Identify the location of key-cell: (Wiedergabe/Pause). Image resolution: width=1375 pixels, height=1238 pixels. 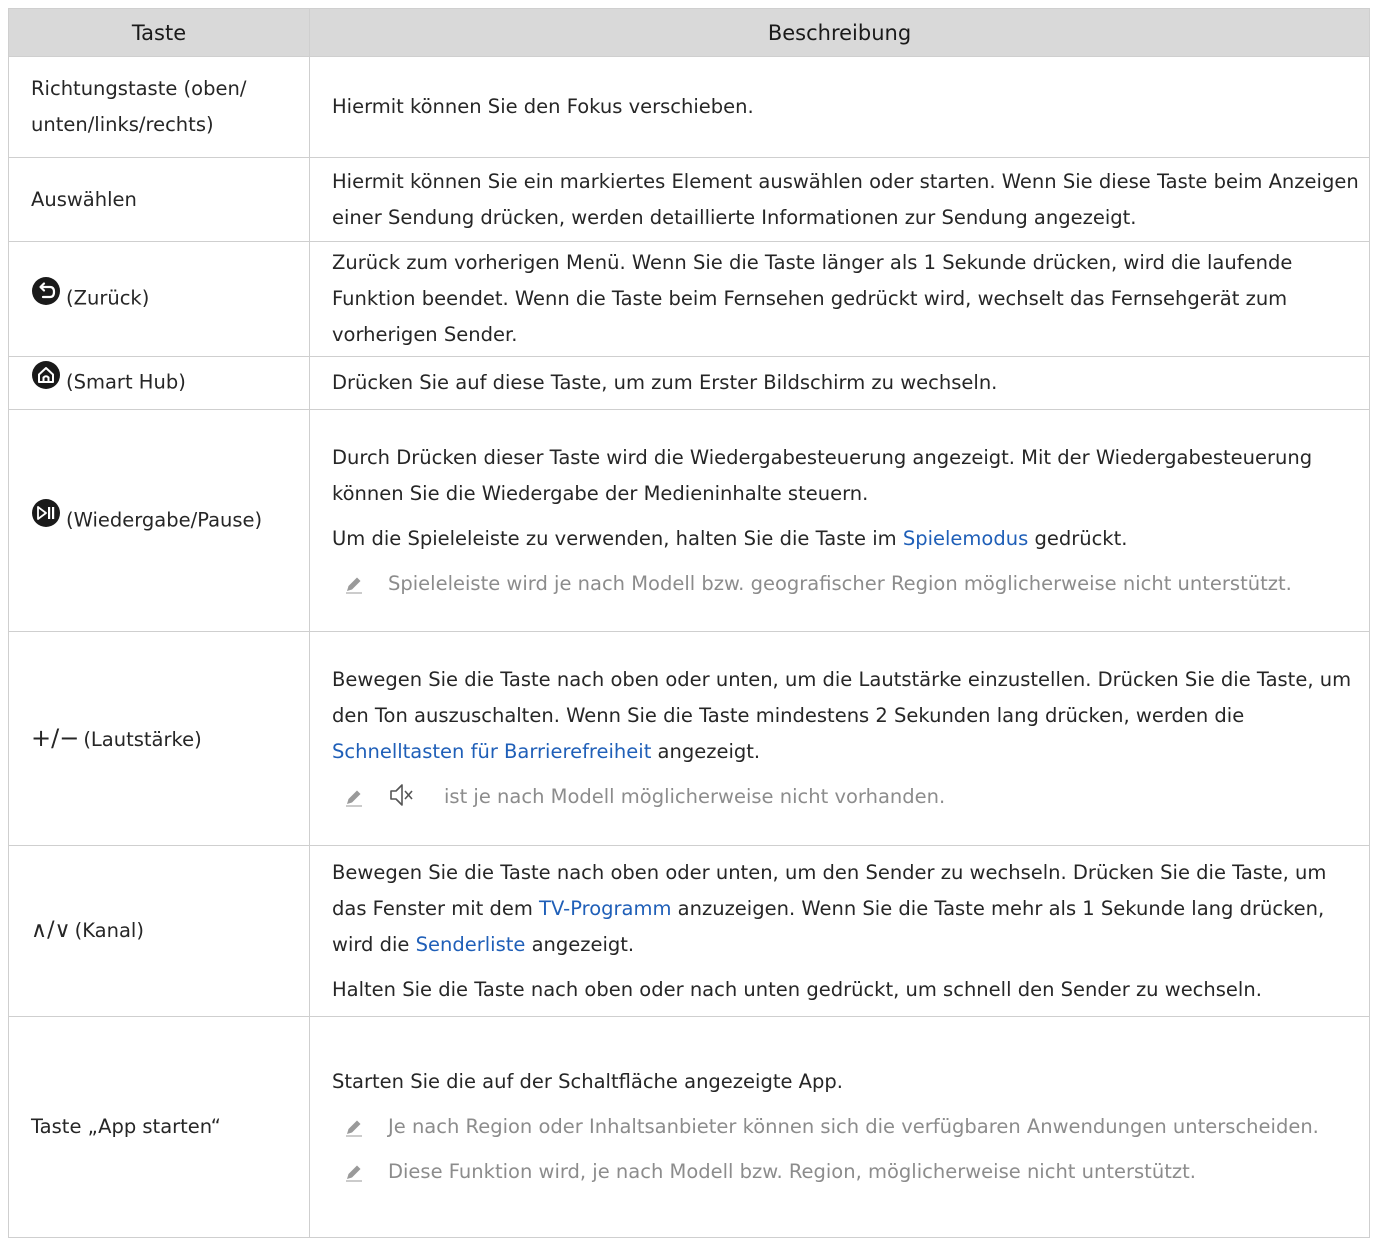
(159, 520).